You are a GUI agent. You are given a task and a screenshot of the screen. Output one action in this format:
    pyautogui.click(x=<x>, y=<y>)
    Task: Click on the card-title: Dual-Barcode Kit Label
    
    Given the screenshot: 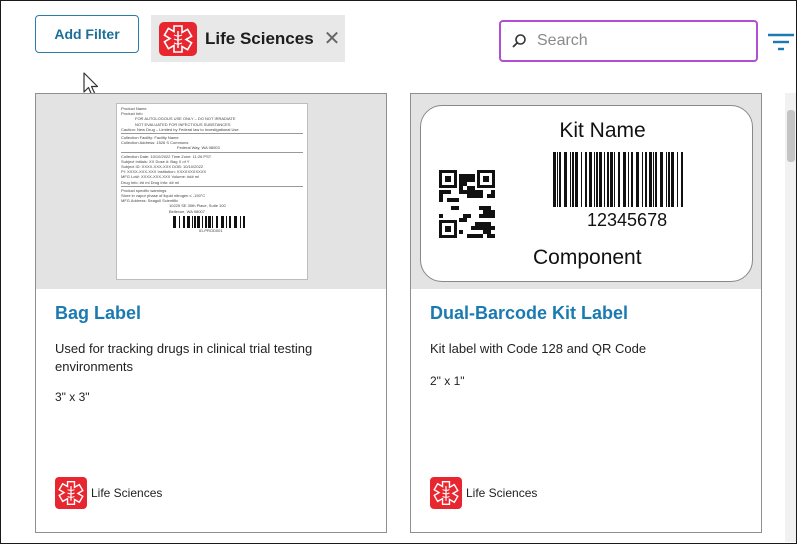 What is the action you would take?
    pyautogui.click(x=529, y=313)
    